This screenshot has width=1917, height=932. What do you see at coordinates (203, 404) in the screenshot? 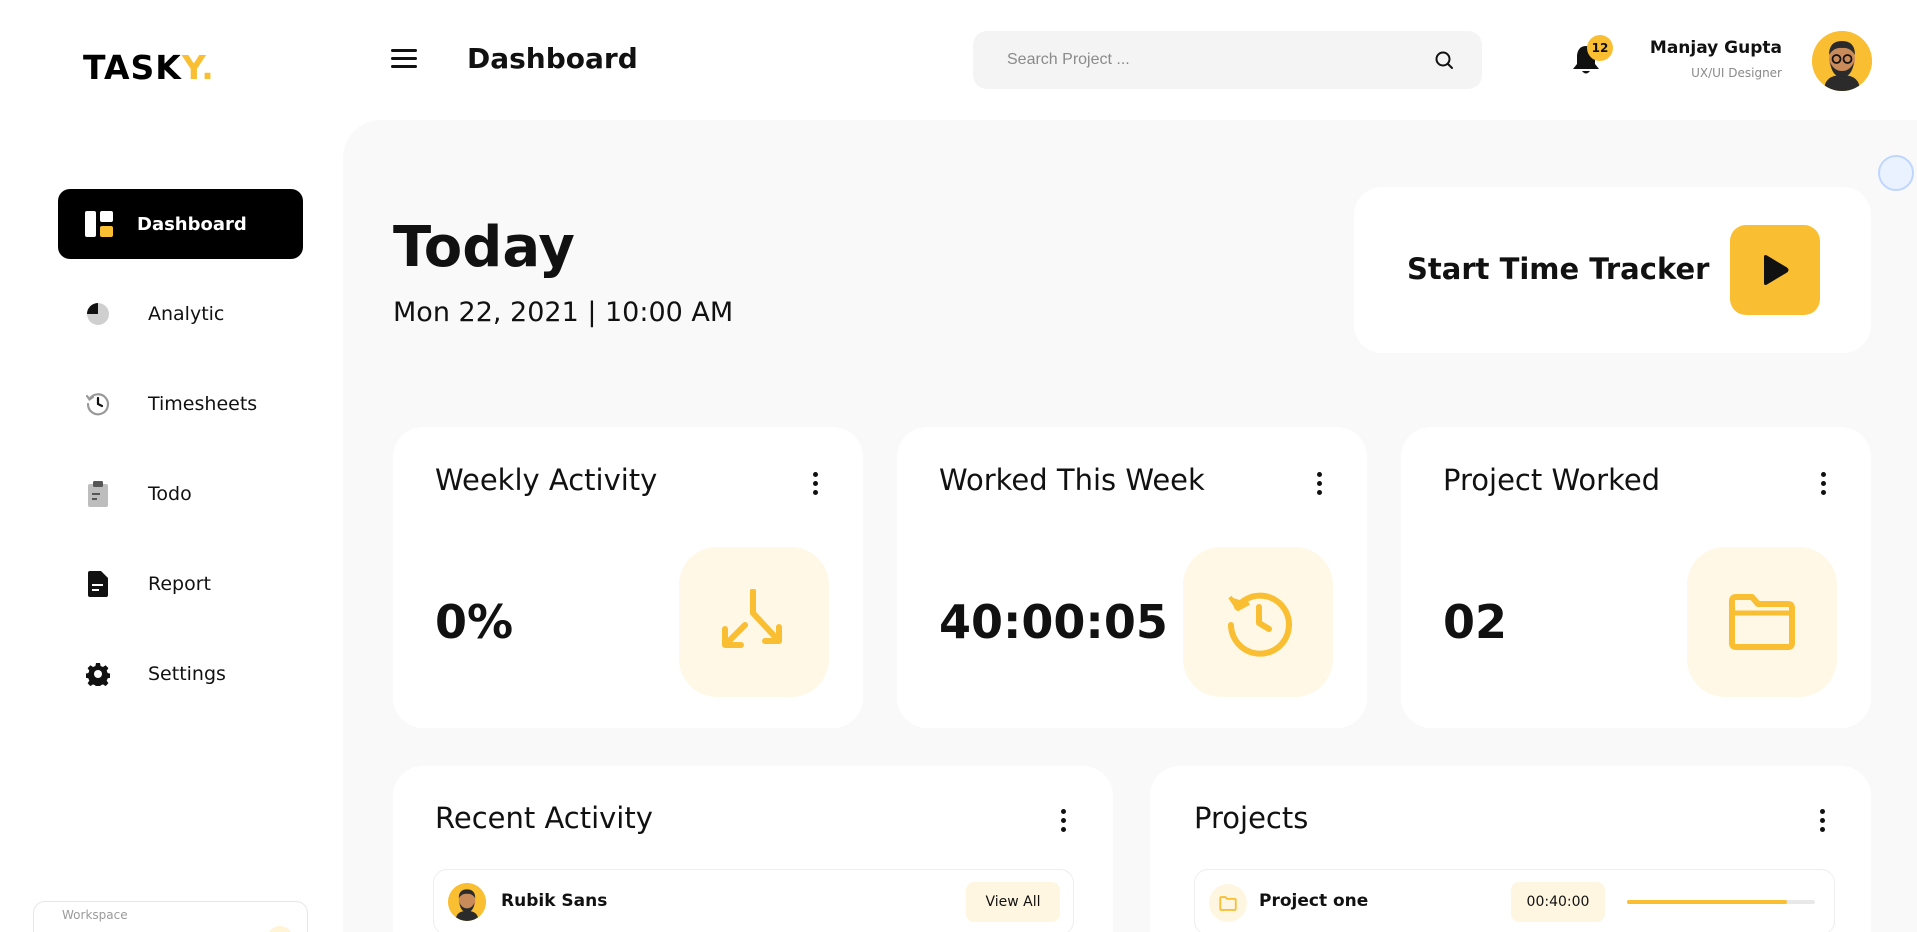
I see `sidebar-item-label: Timesheets` at bounding box center [203, 404].